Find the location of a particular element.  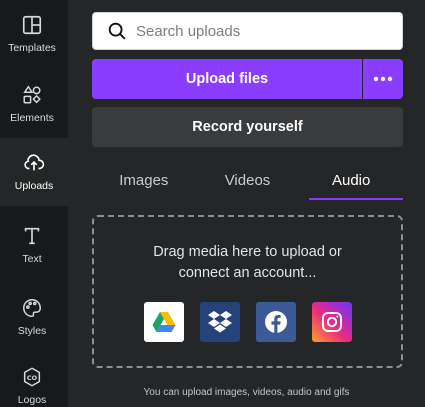

search-box is located at coordinates (247, 31).